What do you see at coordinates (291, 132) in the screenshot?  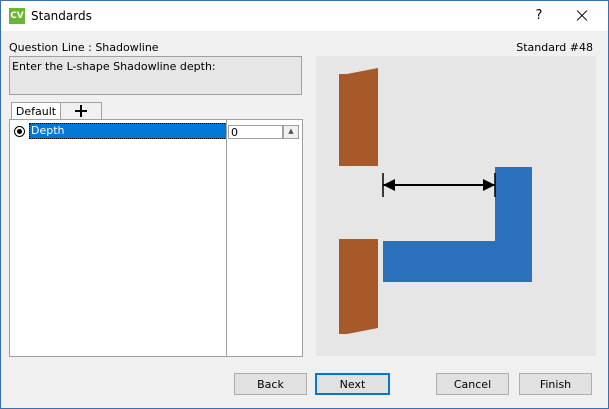 I see `spin-up-icon: ▲` at bounding box center [291, 132].